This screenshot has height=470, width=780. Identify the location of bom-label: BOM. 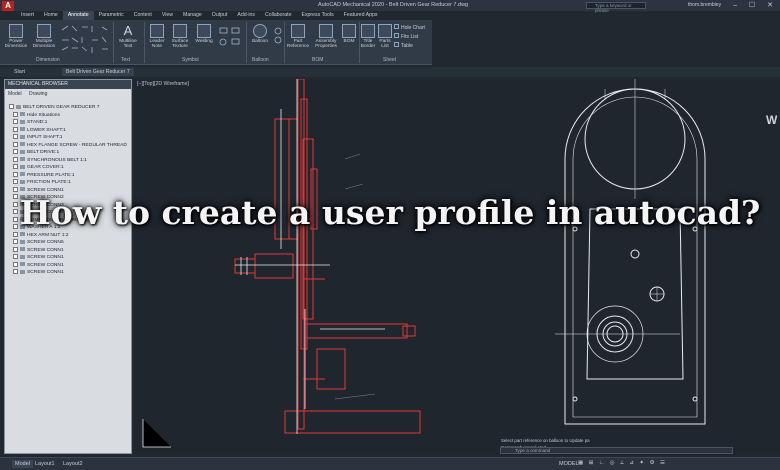
(349, 41).